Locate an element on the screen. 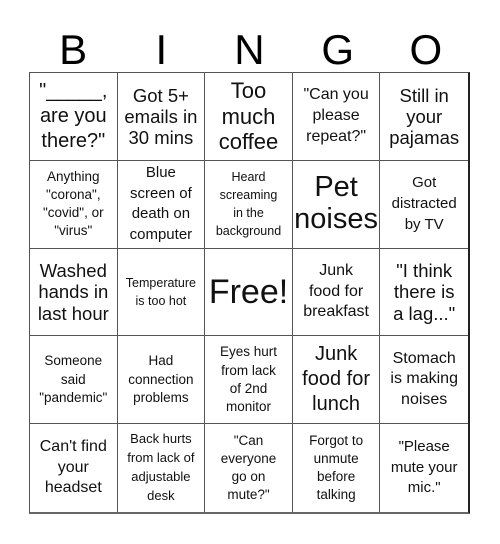  bingo-cell: "I think there is a lag..." is located at coordinates (424, 293).